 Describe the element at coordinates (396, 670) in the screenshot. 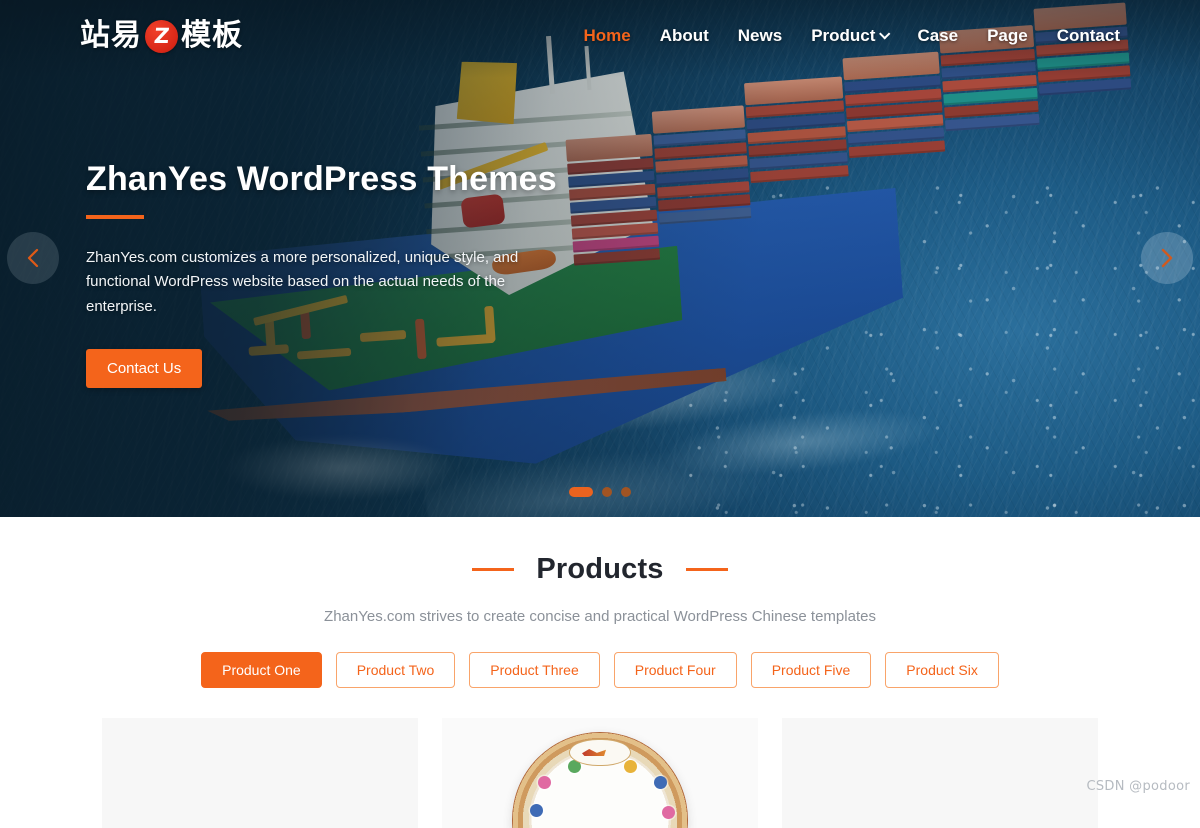

I see `tab-product-two: Product Two` at that location.